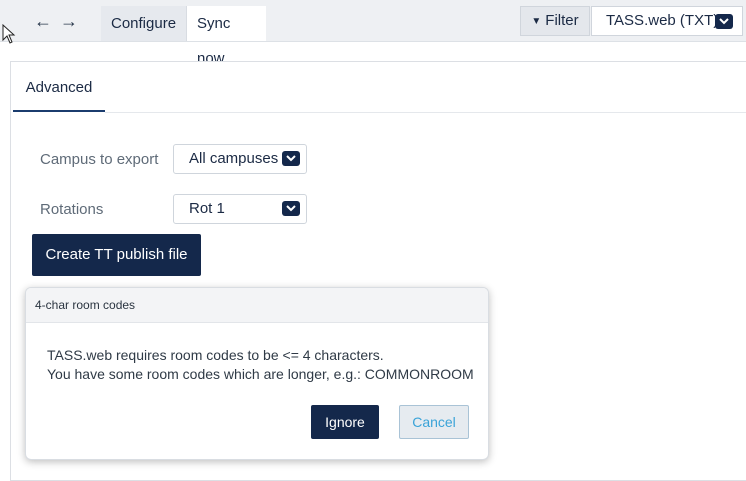 Image resolution: width=746 pixels, height=481 pixels. Describe the element at coordinates (99, 159) in the screenshot. I see `campus-label: Campus to export` at that location.